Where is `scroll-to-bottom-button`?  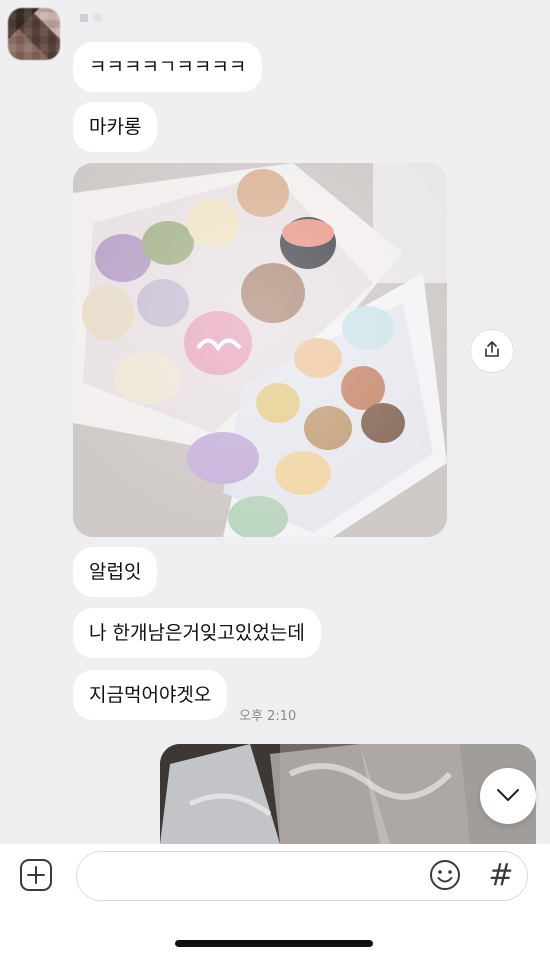 scroll-to-bottom-button is located at coordinates (508, 796).